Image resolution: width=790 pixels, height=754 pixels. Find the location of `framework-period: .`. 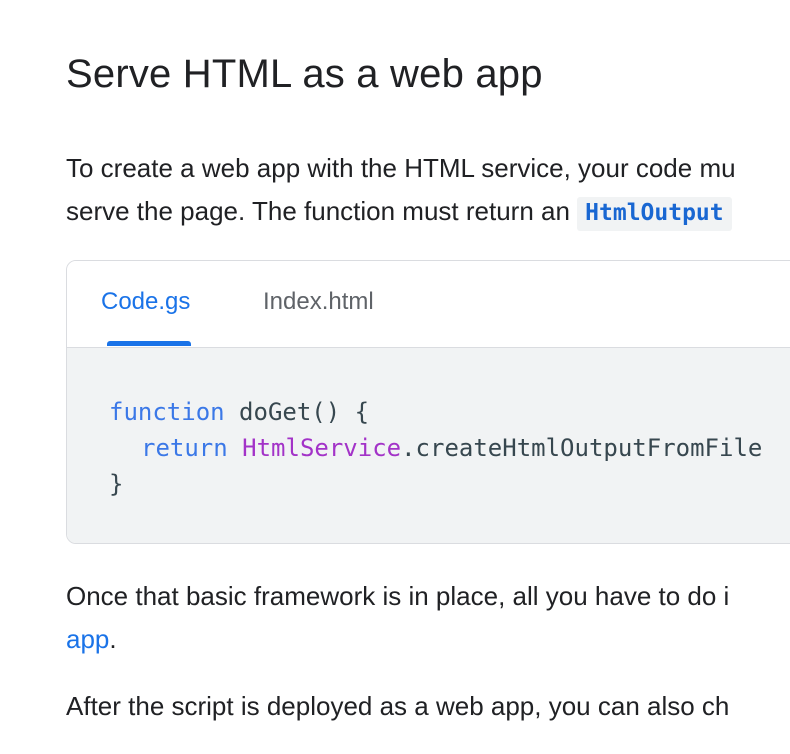

framework-period: . is located at coordinates (113, 639).